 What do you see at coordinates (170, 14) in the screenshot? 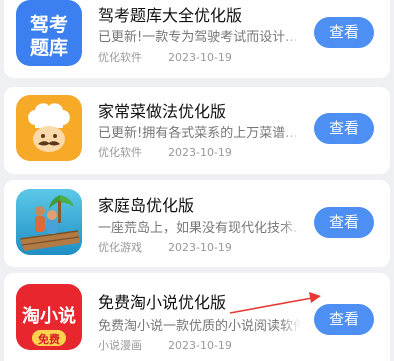
I see `app-title: 驾考题库大全优化版` at bounding box center [170, 14].